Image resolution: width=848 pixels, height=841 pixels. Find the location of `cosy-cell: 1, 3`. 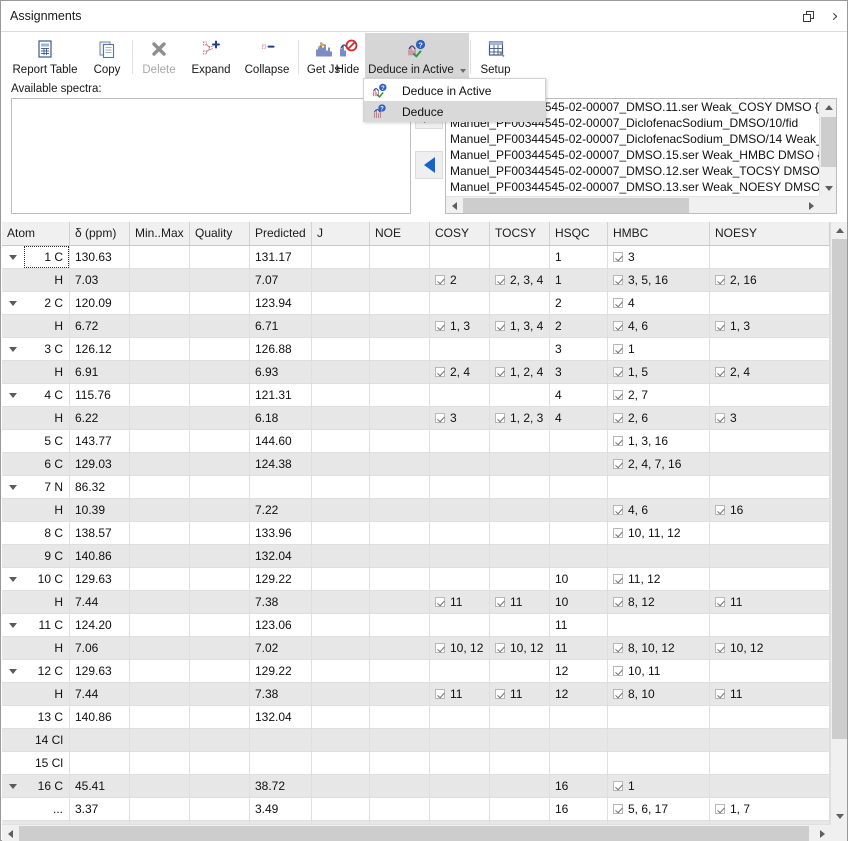

cosy-cell: 1, 3 is located at coordinates (460, 326).